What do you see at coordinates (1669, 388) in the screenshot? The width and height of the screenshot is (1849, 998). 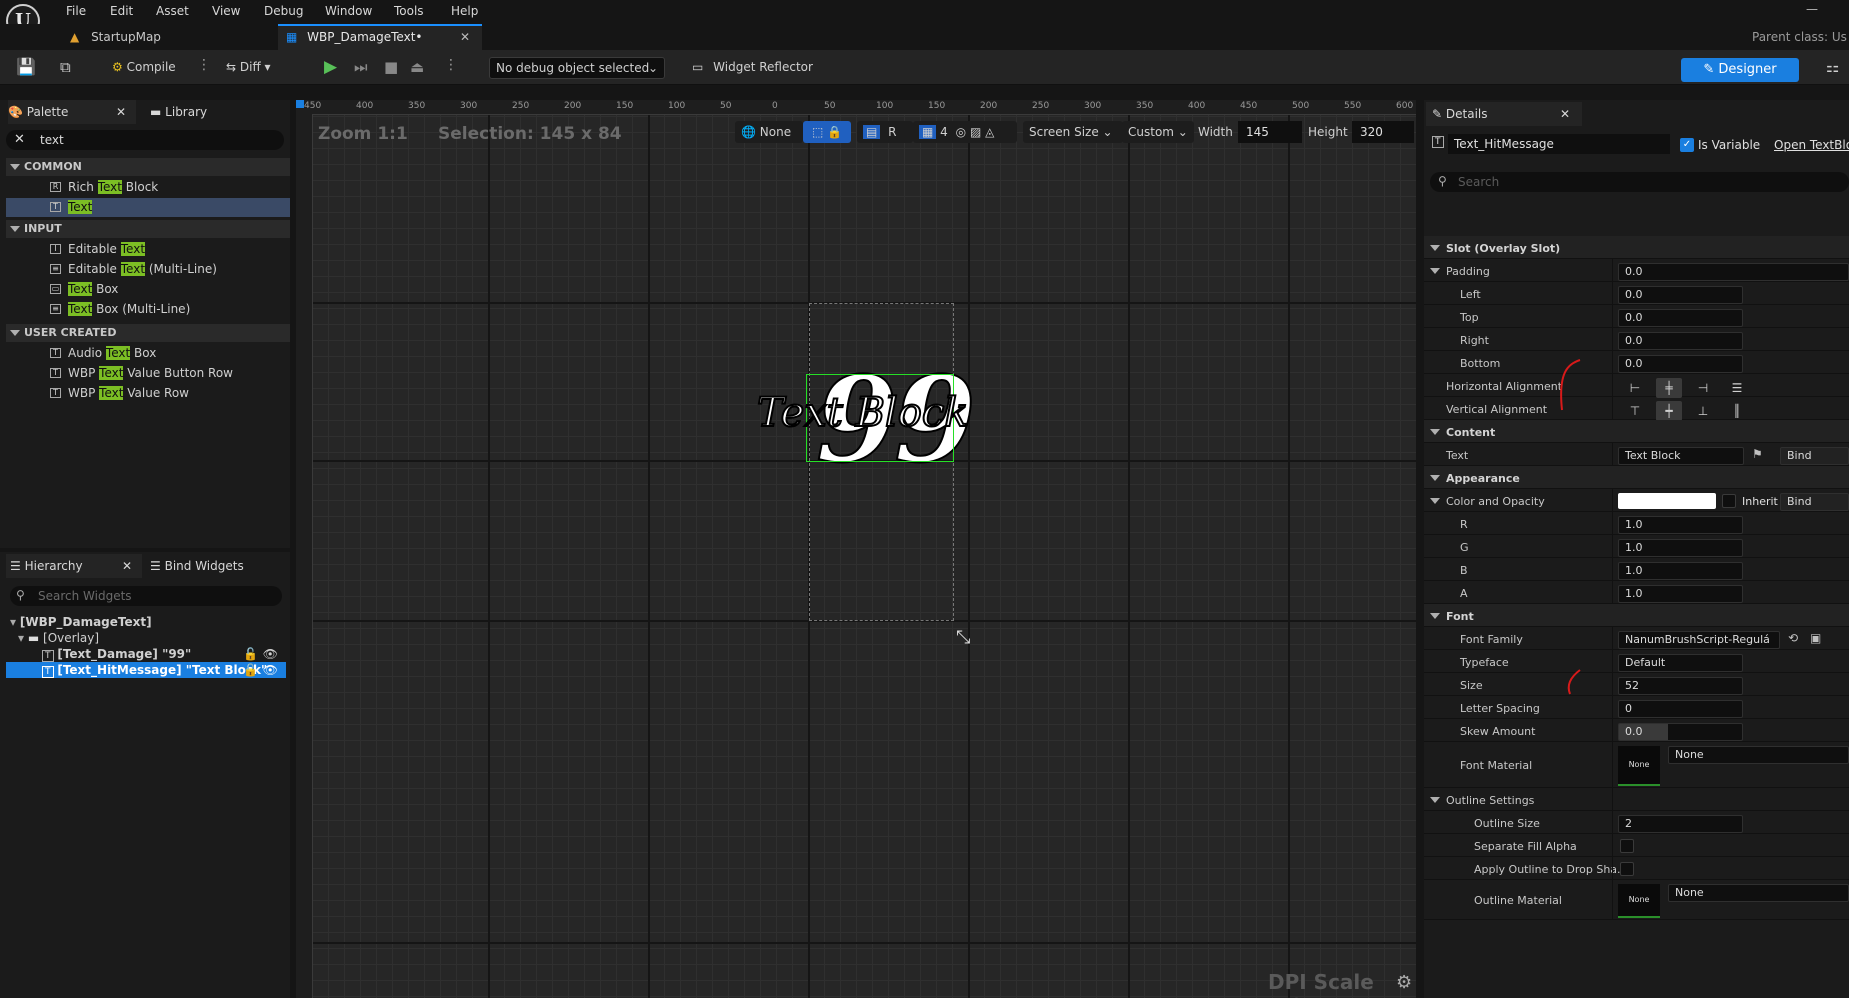 I see `h-align-center-icon: ╪` at bounding box center [1669, 388].